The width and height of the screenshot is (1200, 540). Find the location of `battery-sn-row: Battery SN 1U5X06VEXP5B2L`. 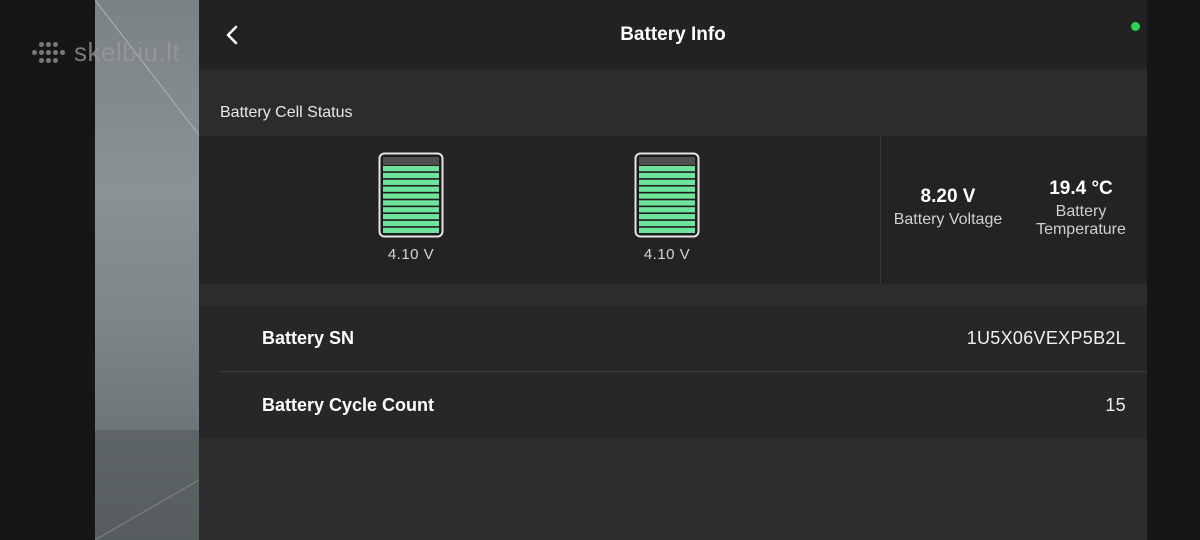

battery-sn-row: Battery SN 1U5X06VEXP5B2L is located at coordinates (683, 339).